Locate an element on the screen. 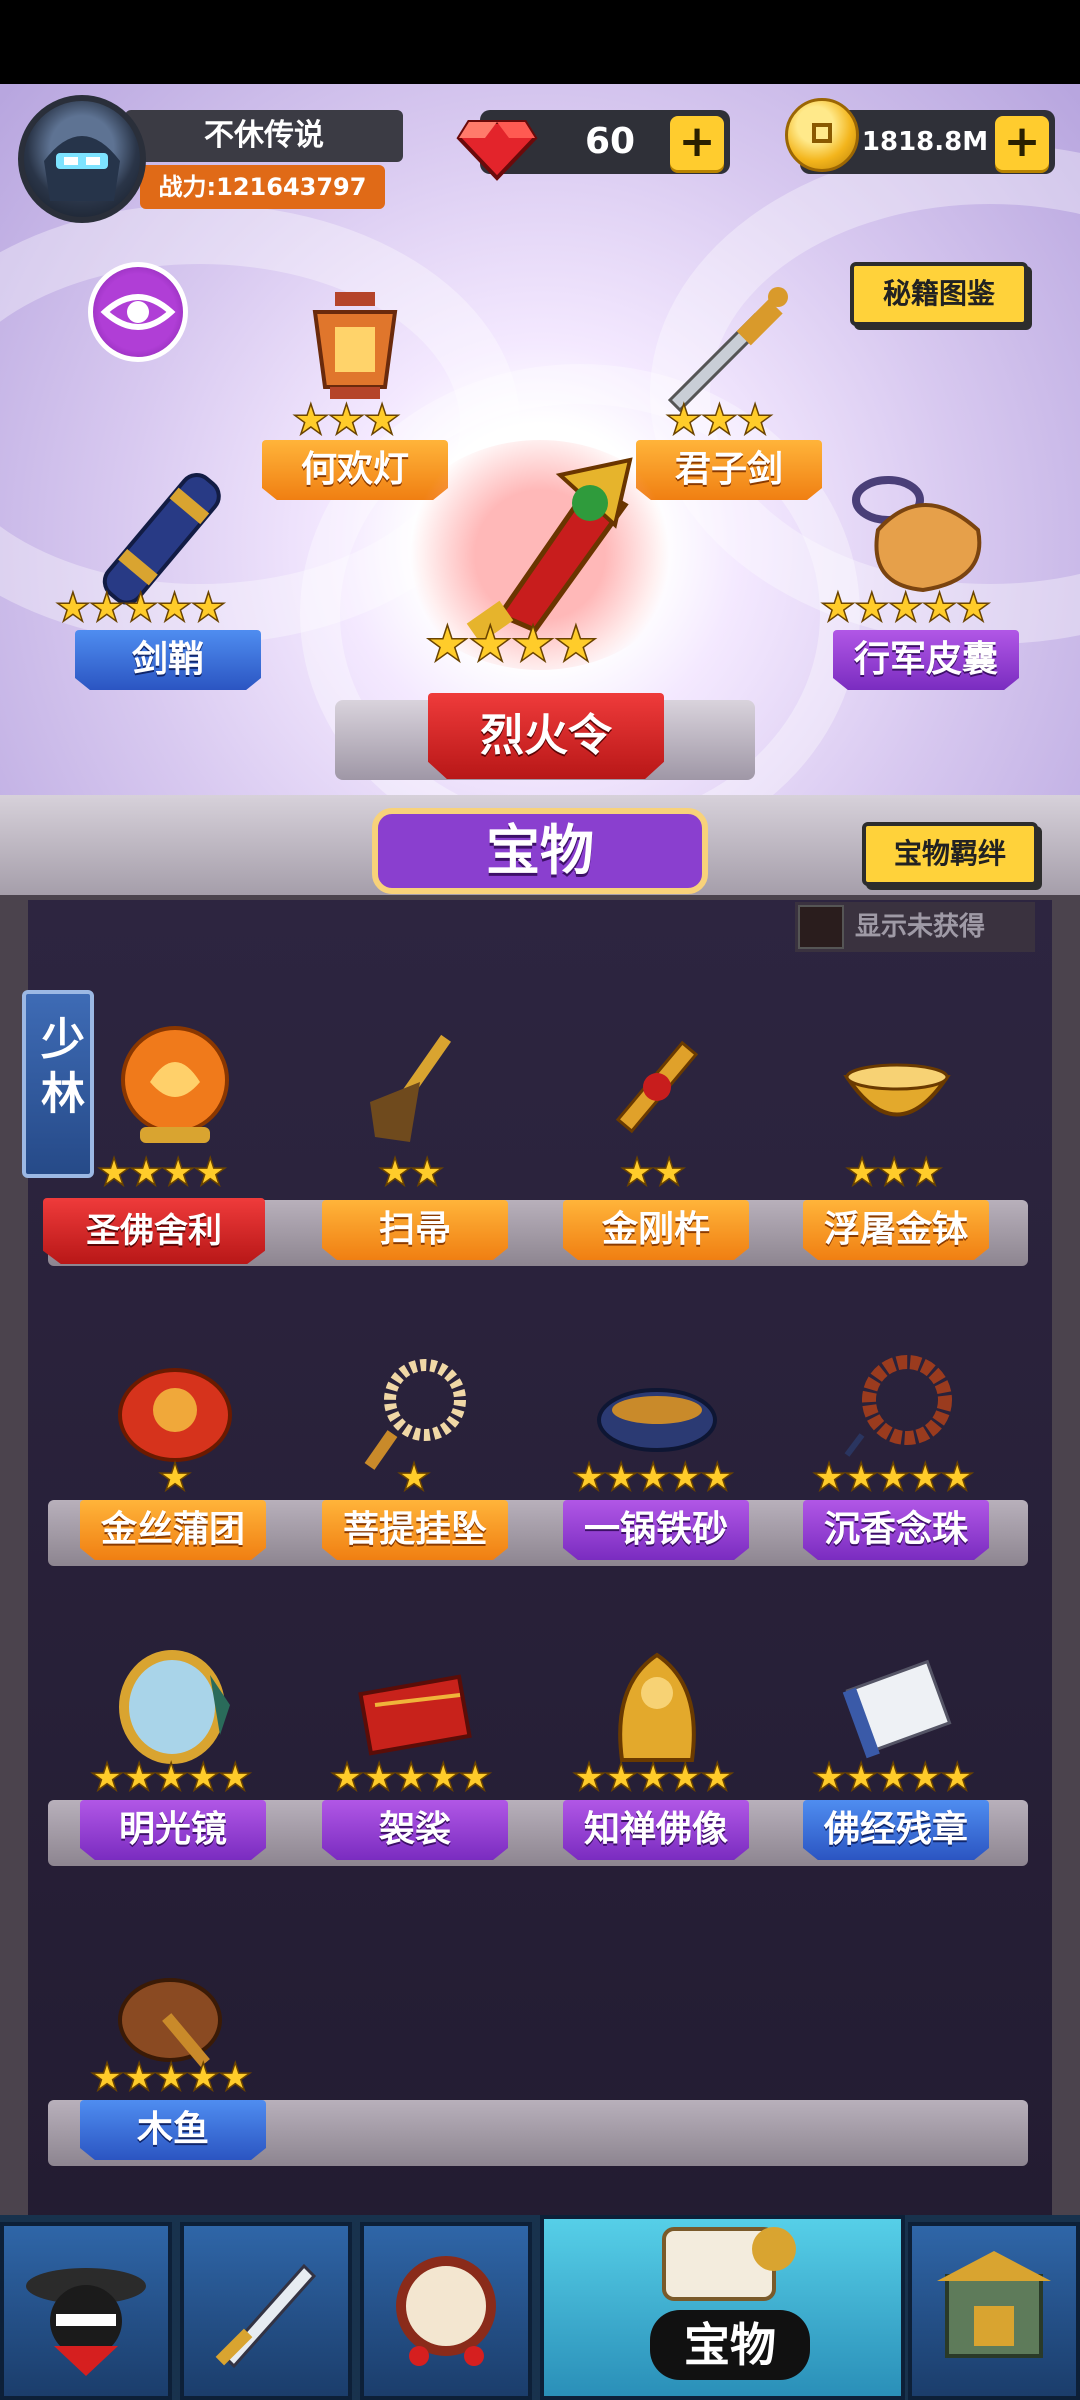 The height and width of the screenshot is (2400, 1080). equipped-item-label: 君子剑 is located at coordinates (729, 470).